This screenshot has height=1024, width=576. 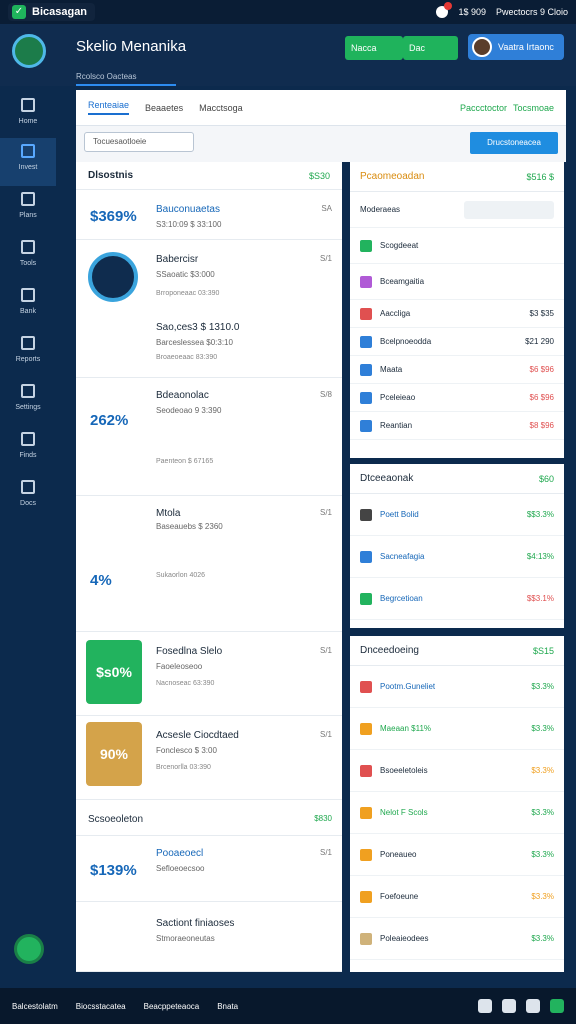 What do you see at coordinates (514, 143) in the screenshot?
I see `filter-button: Drucstoneacea` at bounding box center [514, 143].